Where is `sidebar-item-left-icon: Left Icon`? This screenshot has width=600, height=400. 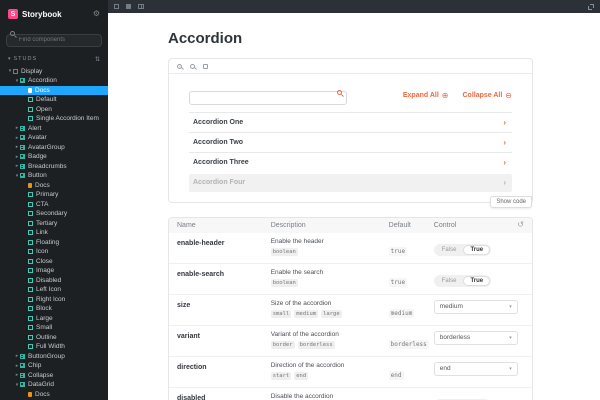 sidebar-item-left-icon: Left Icon is located at coordinates (54, 290).